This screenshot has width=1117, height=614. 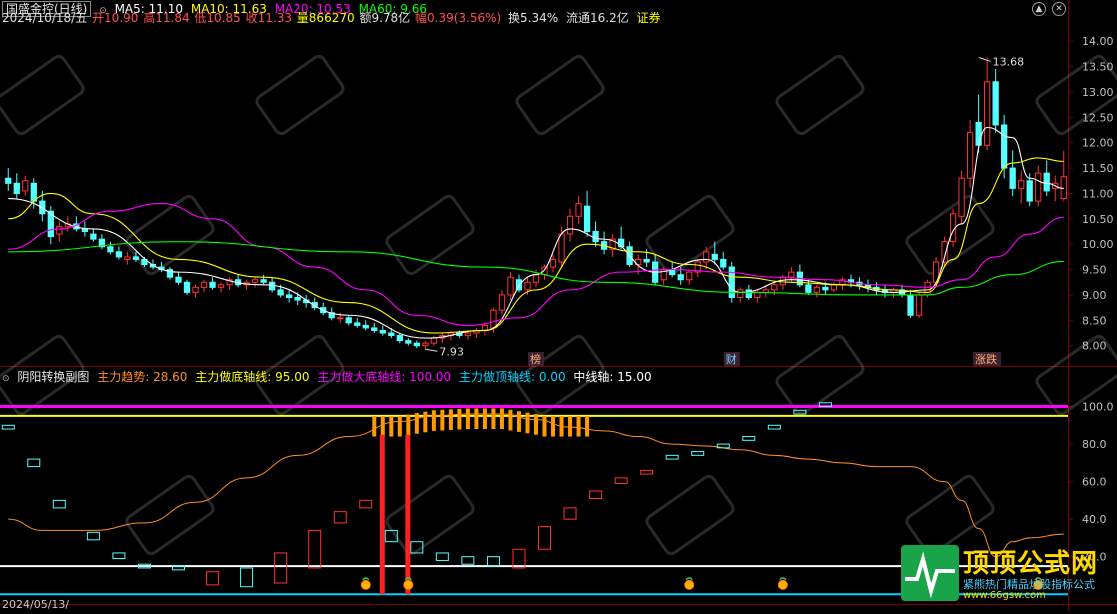 What do you see at coordinates (1059, 9) in the screenshot?
I see `close-icon: ✕` at bounding box center [1059, 9].